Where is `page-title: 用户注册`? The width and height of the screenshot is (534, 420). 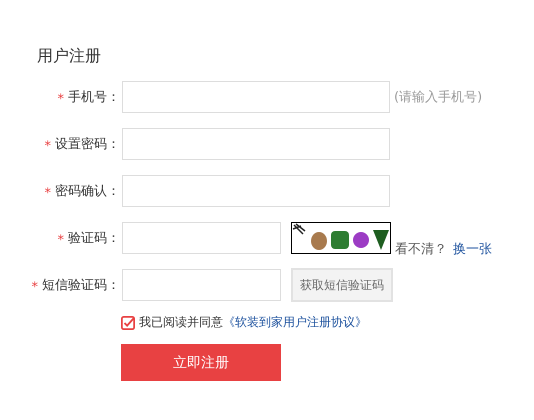 page-title: 用户注册 is located at coordinates (69, 56).